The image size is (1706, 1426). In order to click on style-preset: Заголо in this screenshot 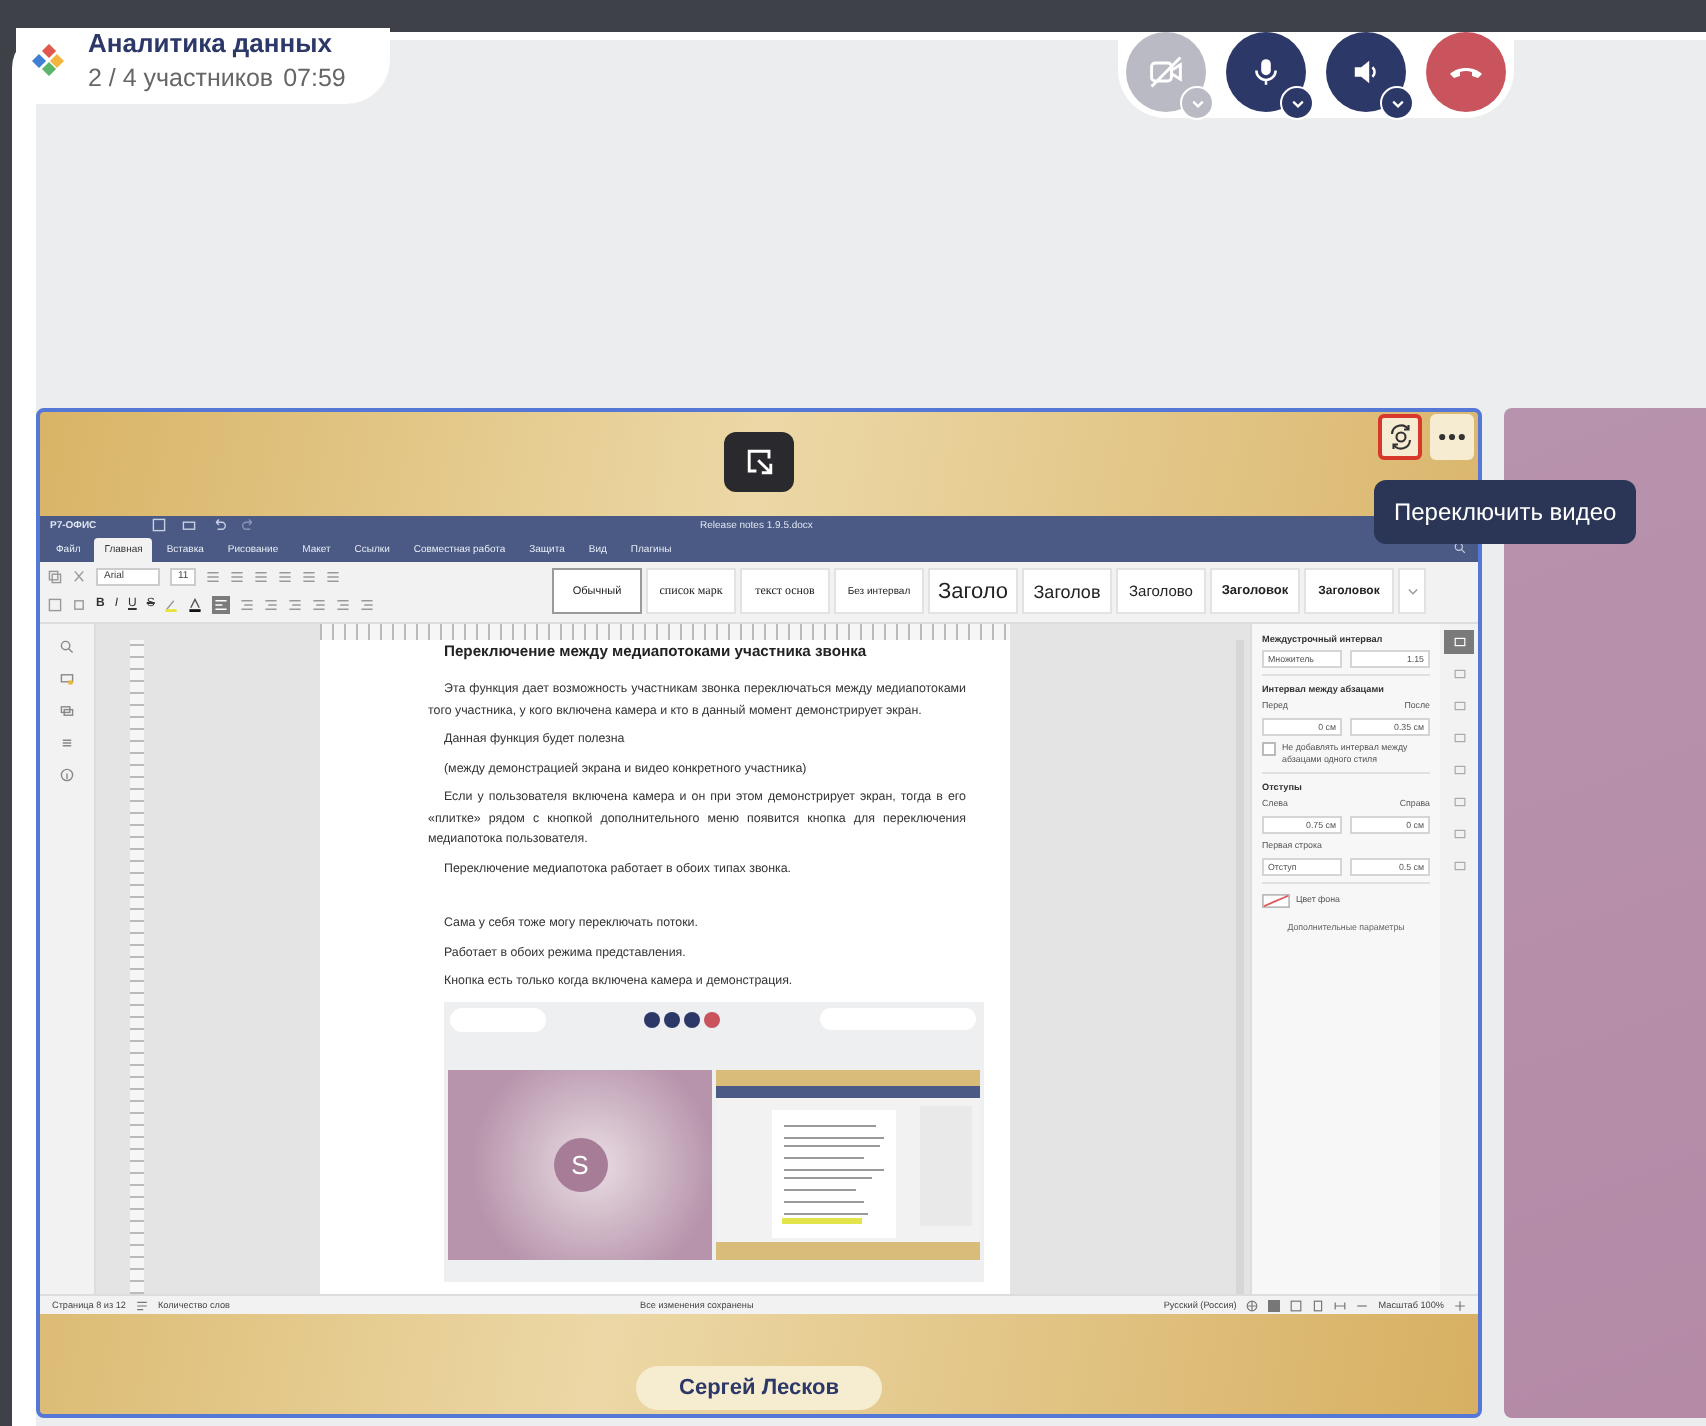, I will do `click(973, 591)`.